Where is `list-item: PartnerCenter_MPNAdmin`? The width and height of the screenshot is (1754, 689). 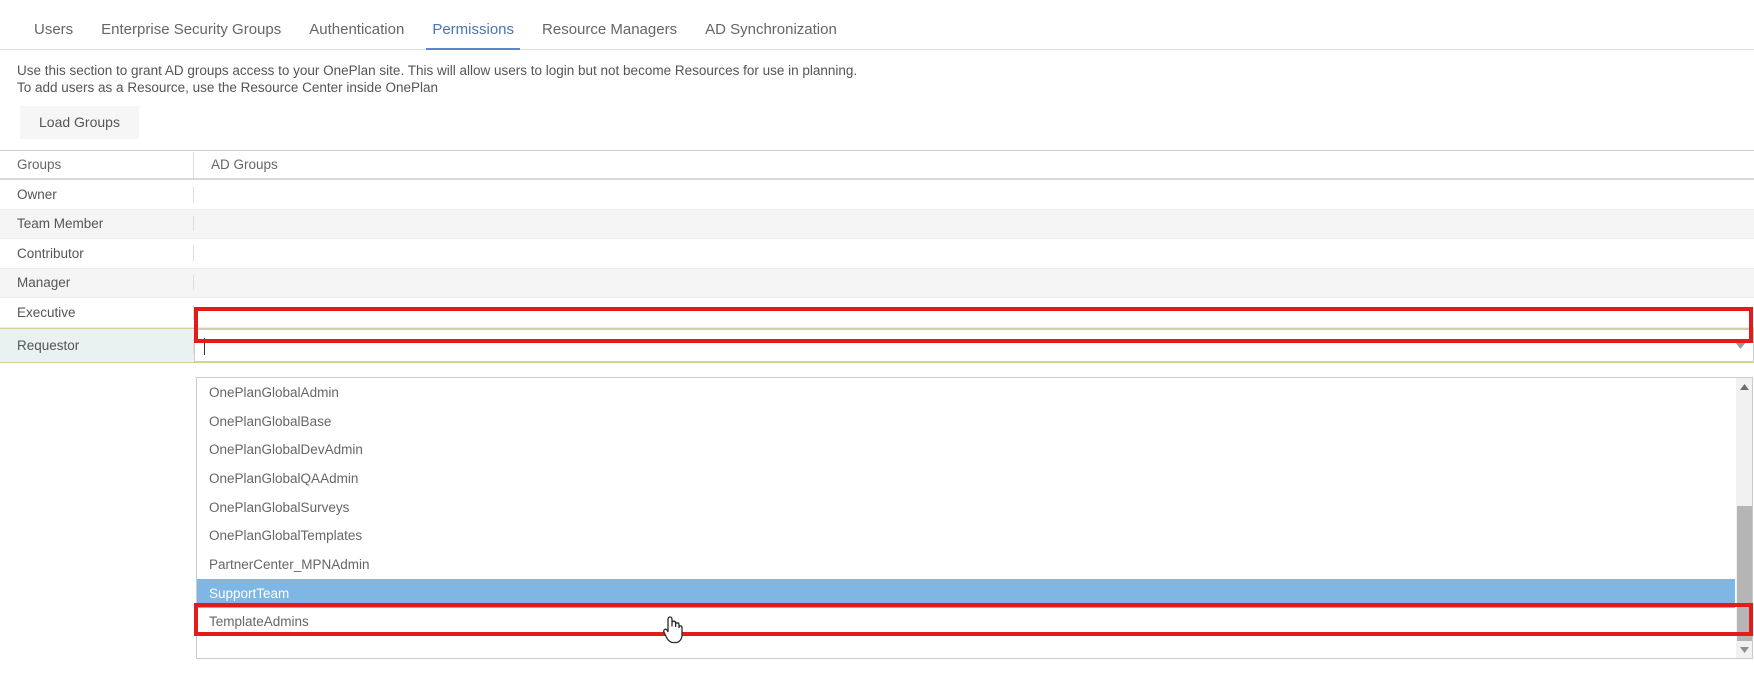
list-item: PartnerCenter_MPNAdmin is located at coordinates (966, 564).